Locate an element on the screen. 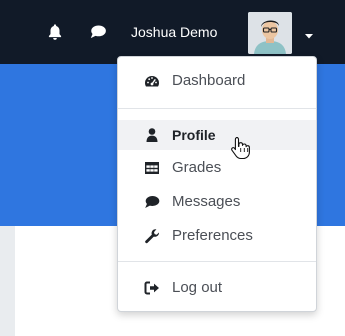 The image size is (345, 336). sign-out-icon is located at coordinates (152, 288).